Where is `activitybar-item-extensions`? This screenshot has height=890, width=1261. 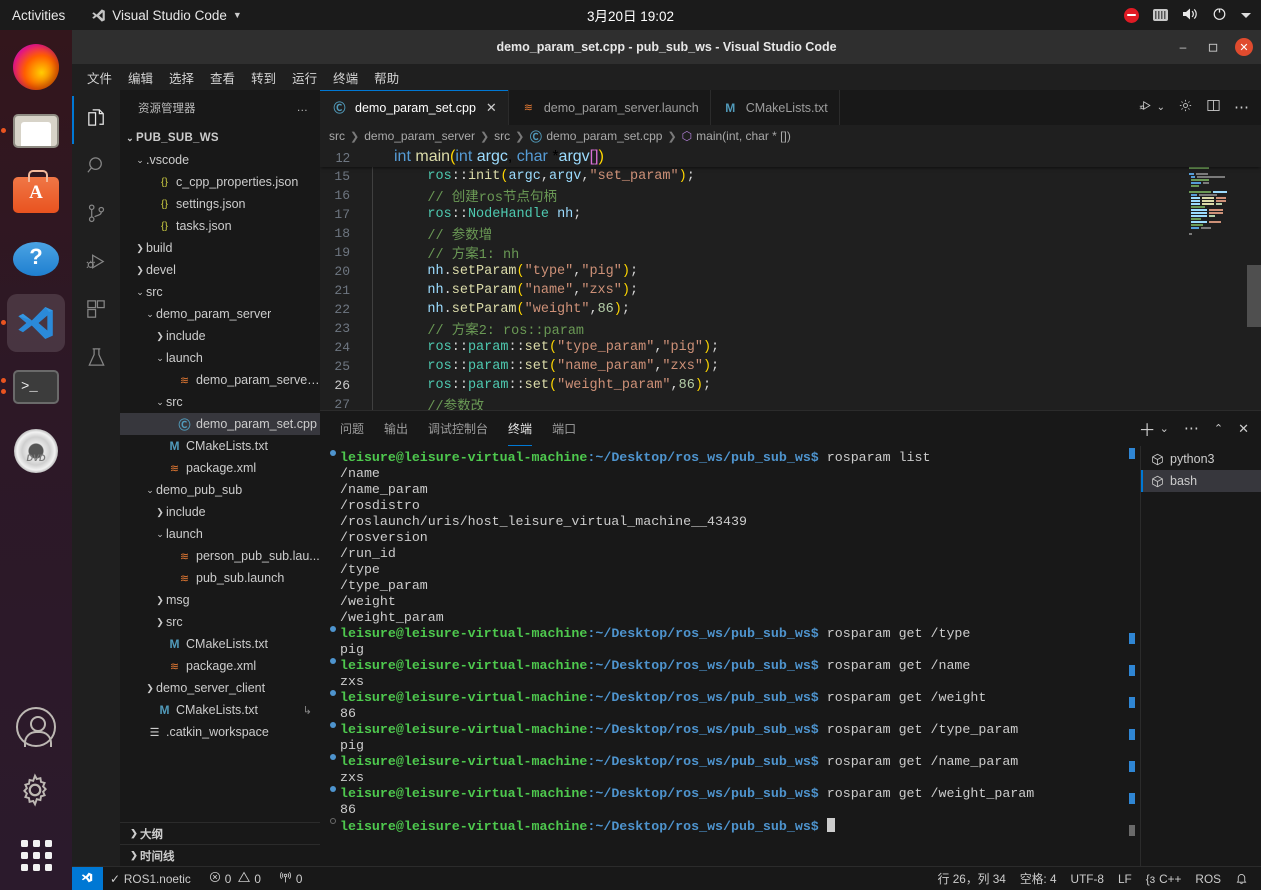
activitybar-item-extensions is located at coordinates (96, 312).